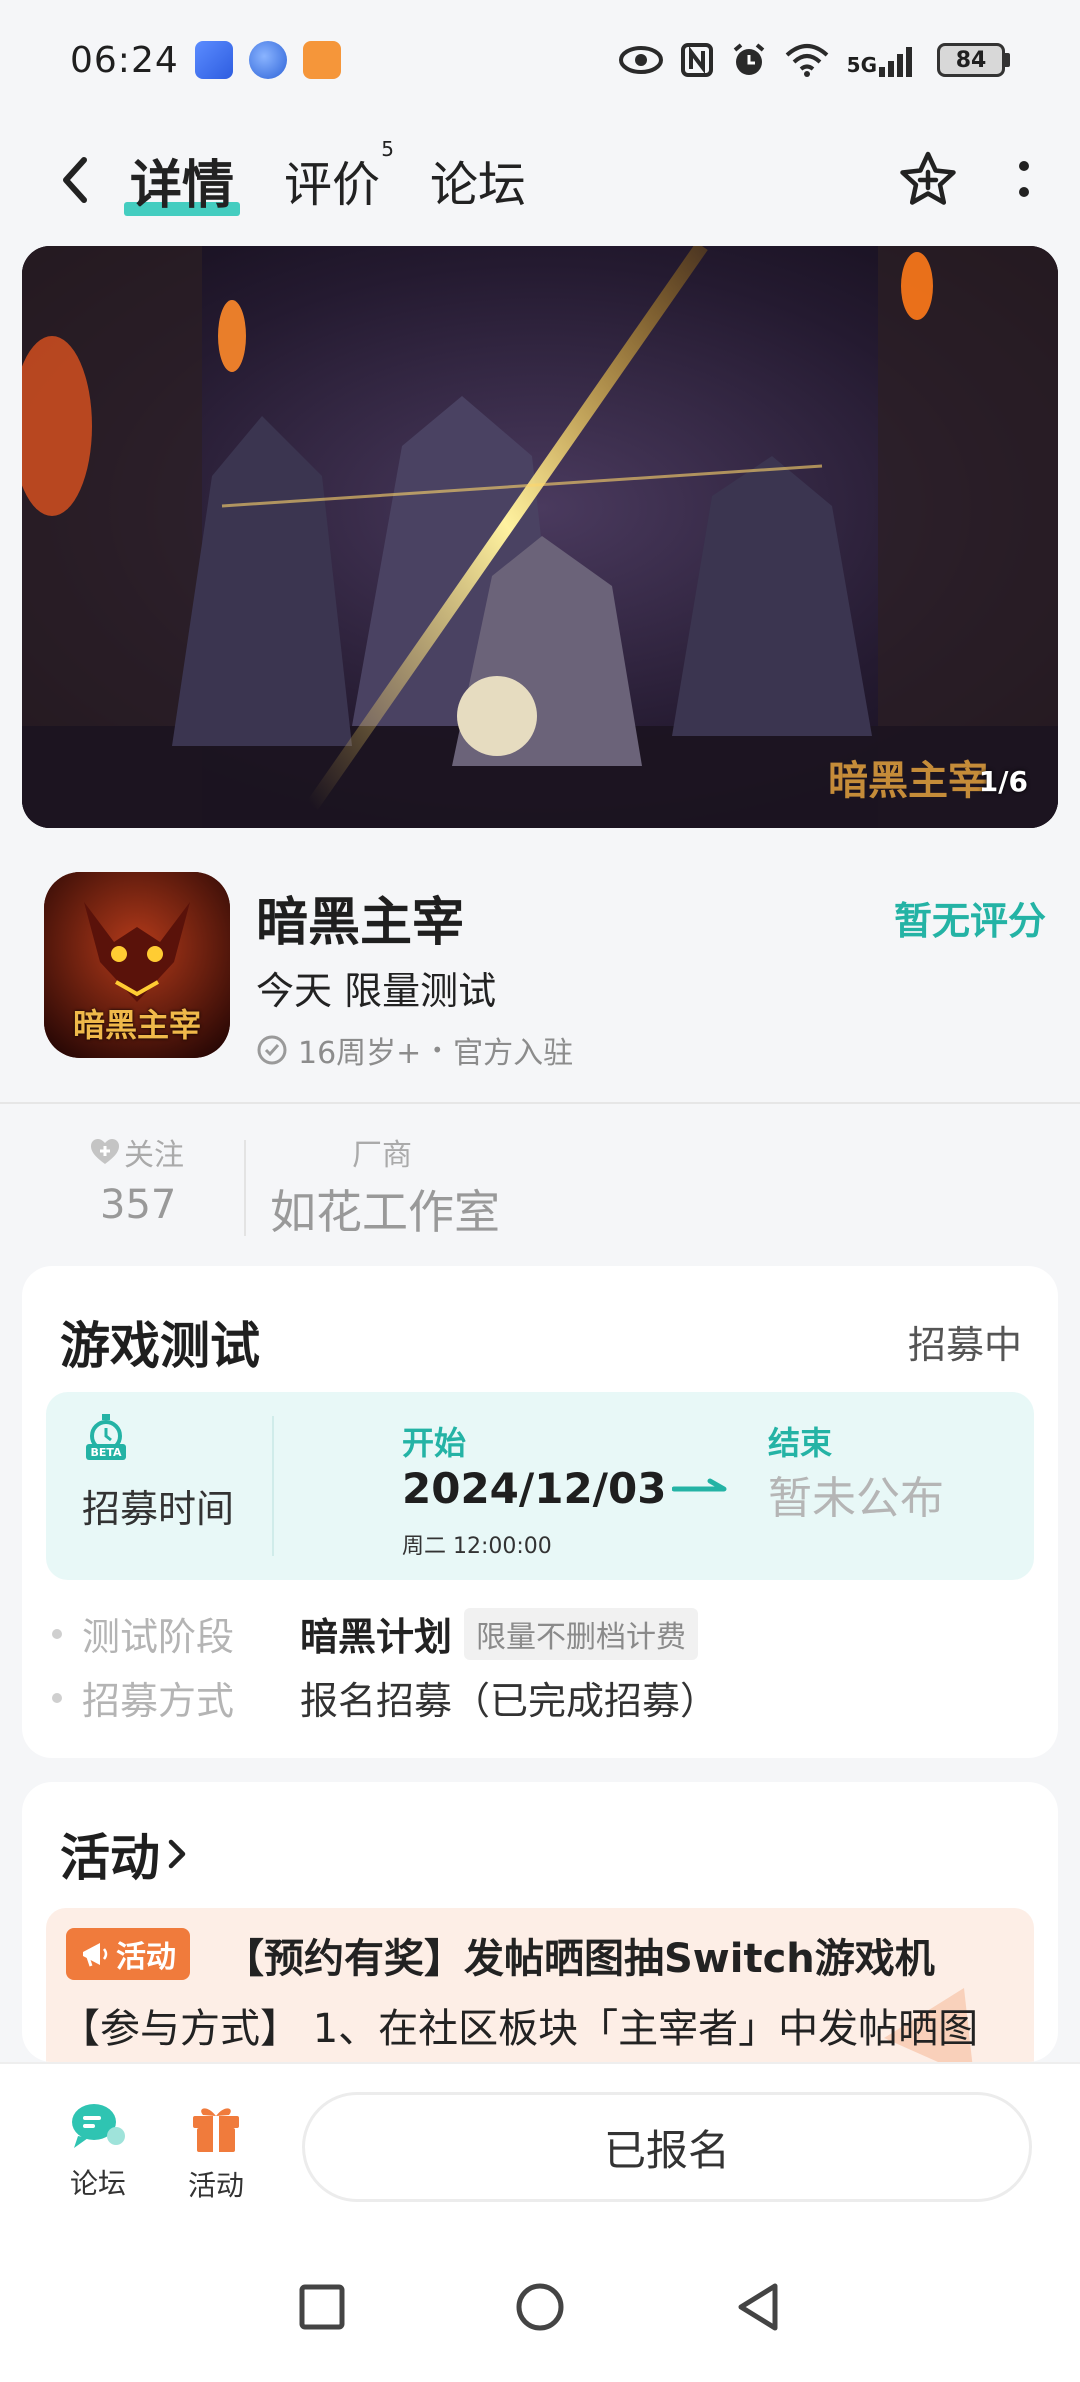 The height and width of the screenshot is (2382, 1080). What do you see at coordinates (267, 60) in the screenshot?
I see `browser-notification-icon` at bounding box center [267, 60].